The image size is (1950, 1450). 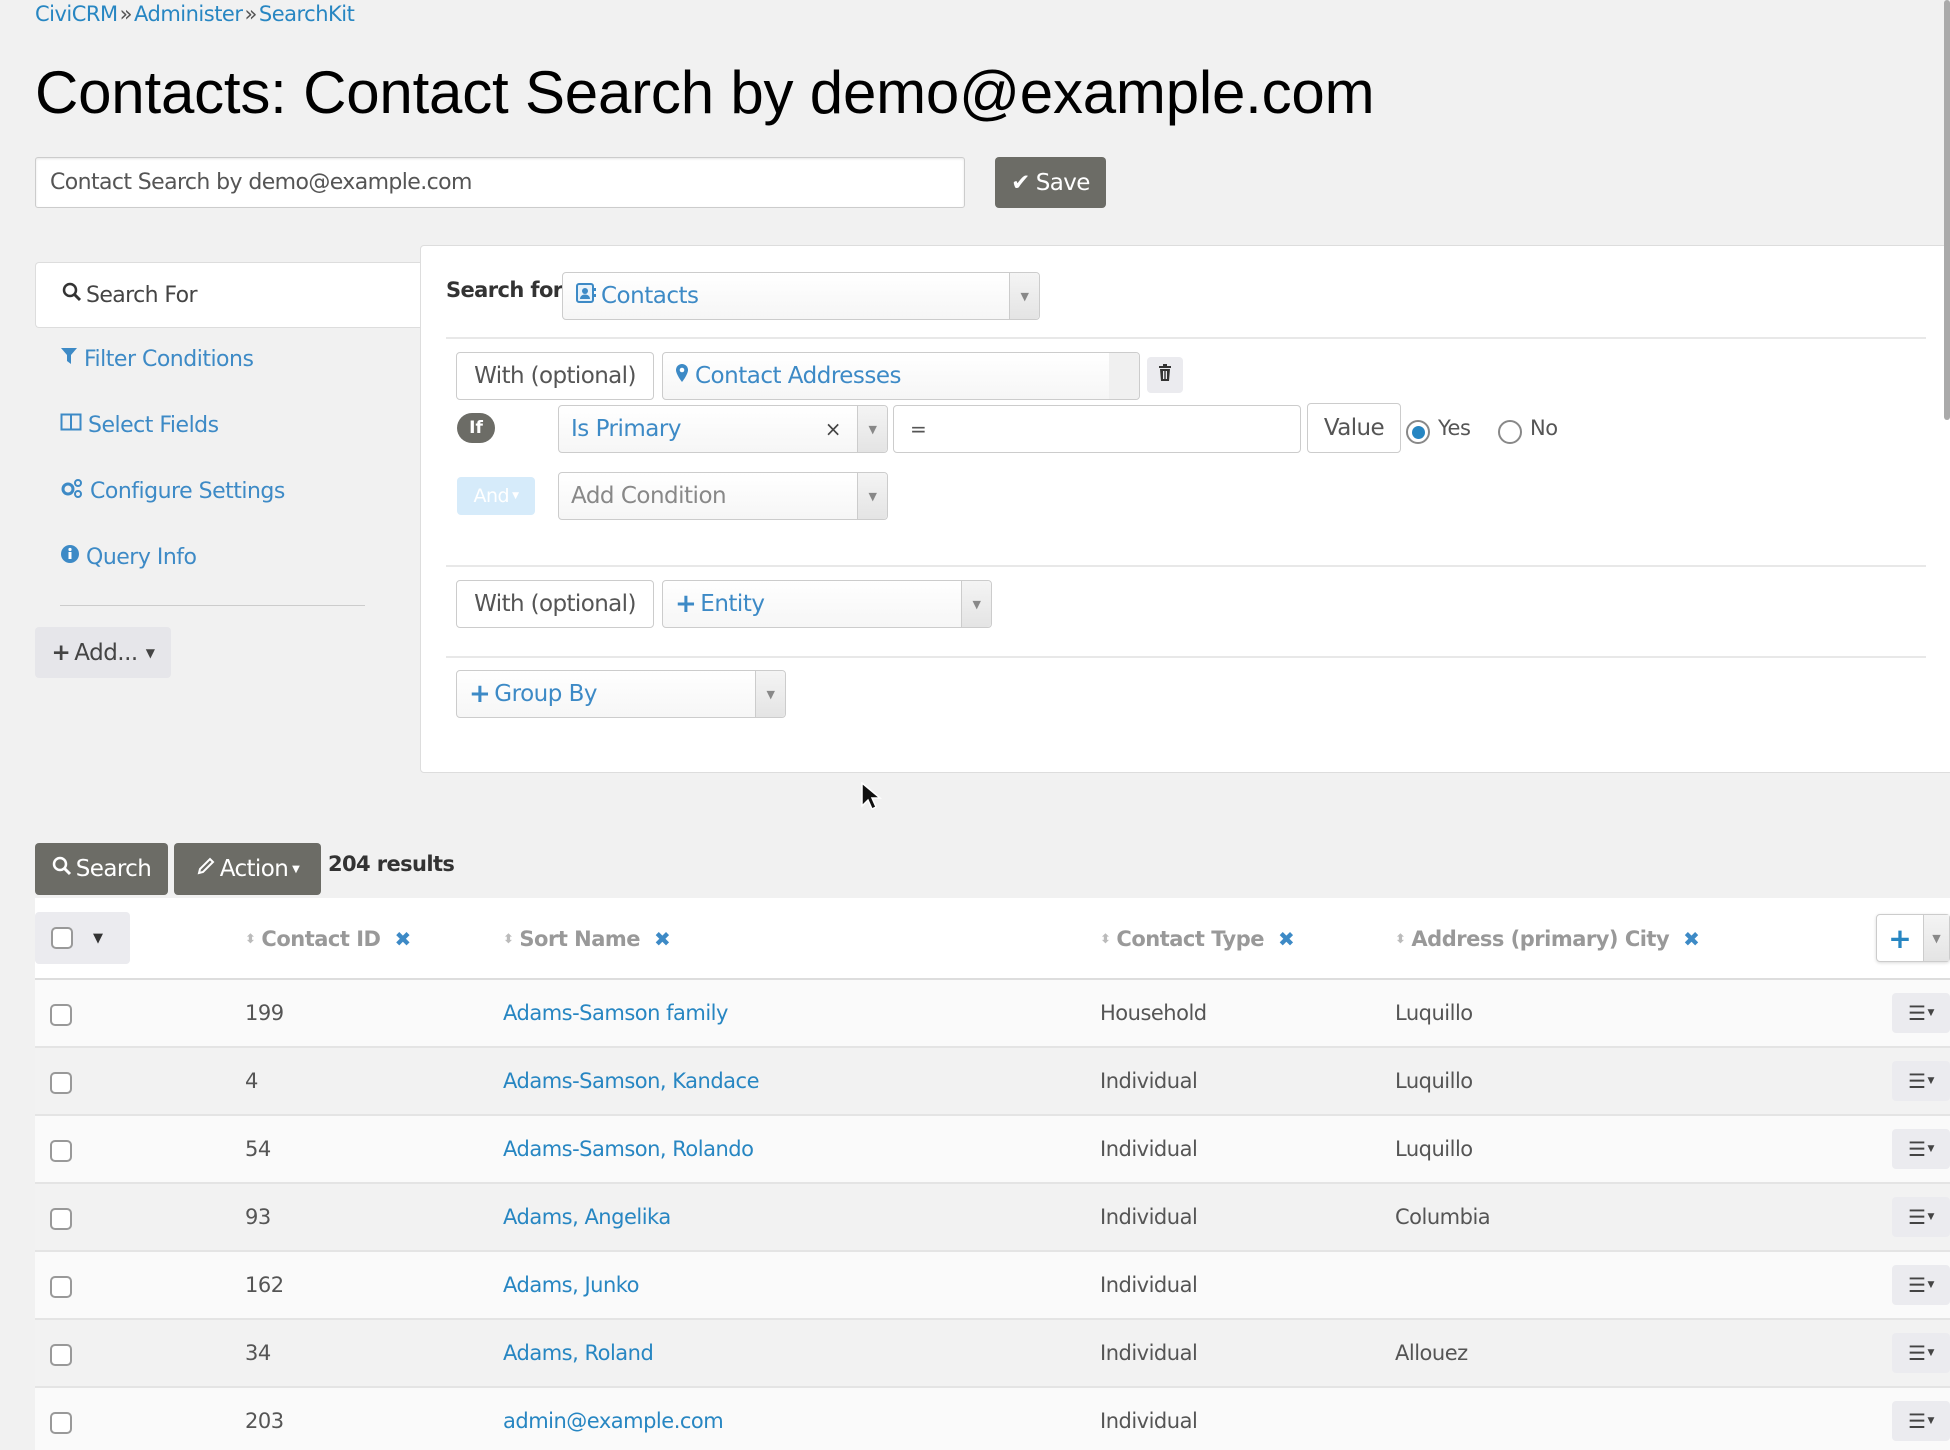 What do you see at coordinates (628, 1149) in the screenshot?
I see `cell-sort-name-link: Adams-Samson, Rolando` at bounding box center [628, 1149].